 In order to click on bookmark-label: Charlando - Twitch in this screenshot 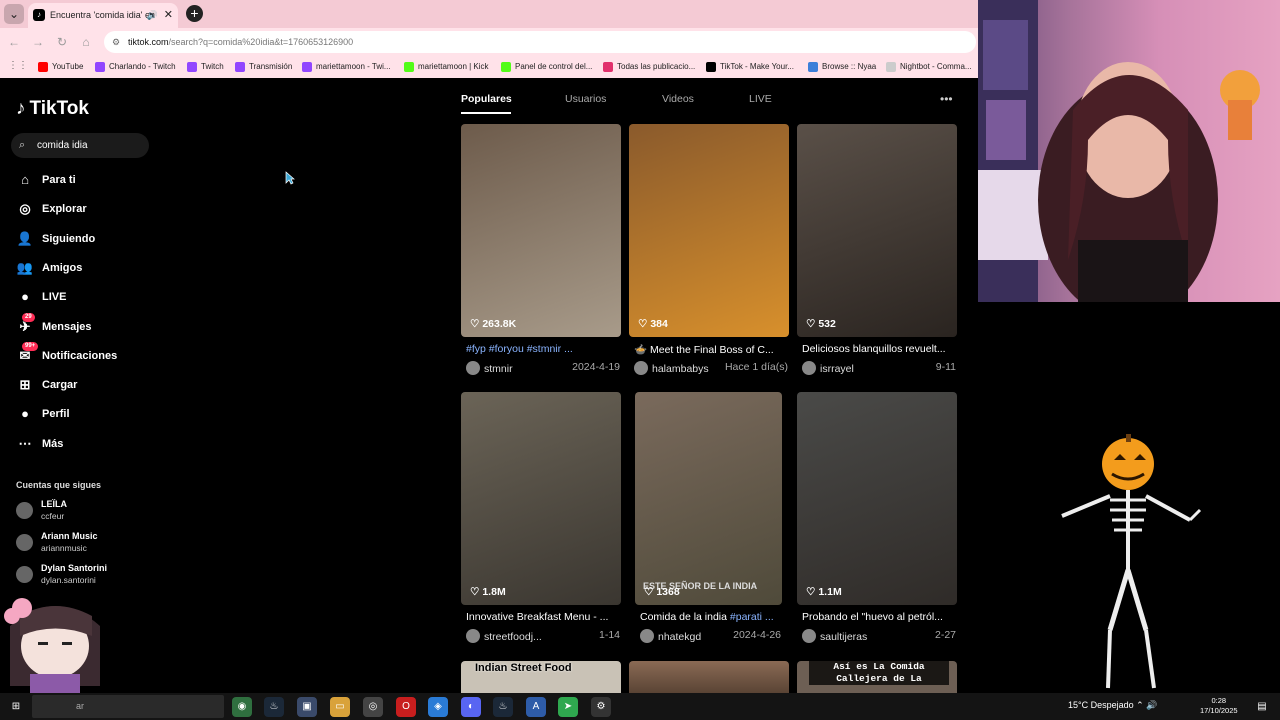, I will do `click(142, 66)`.